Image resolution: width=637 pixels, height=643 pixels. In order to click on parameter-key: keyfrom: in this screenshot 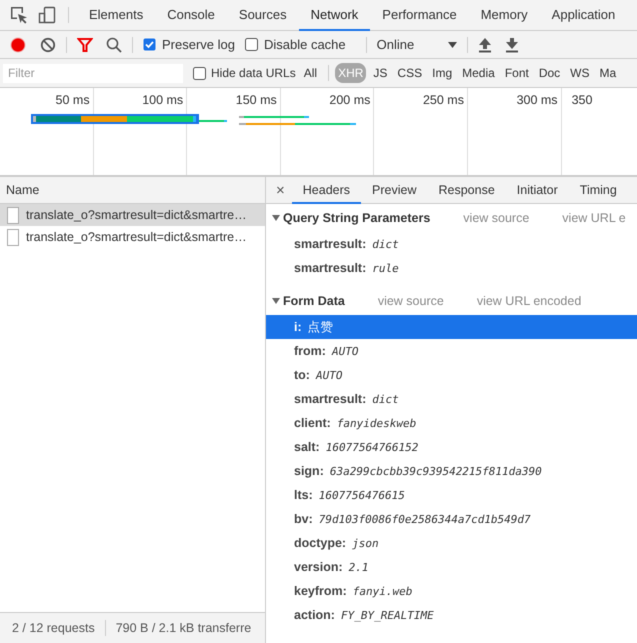, I will do `click(320, 591)`.